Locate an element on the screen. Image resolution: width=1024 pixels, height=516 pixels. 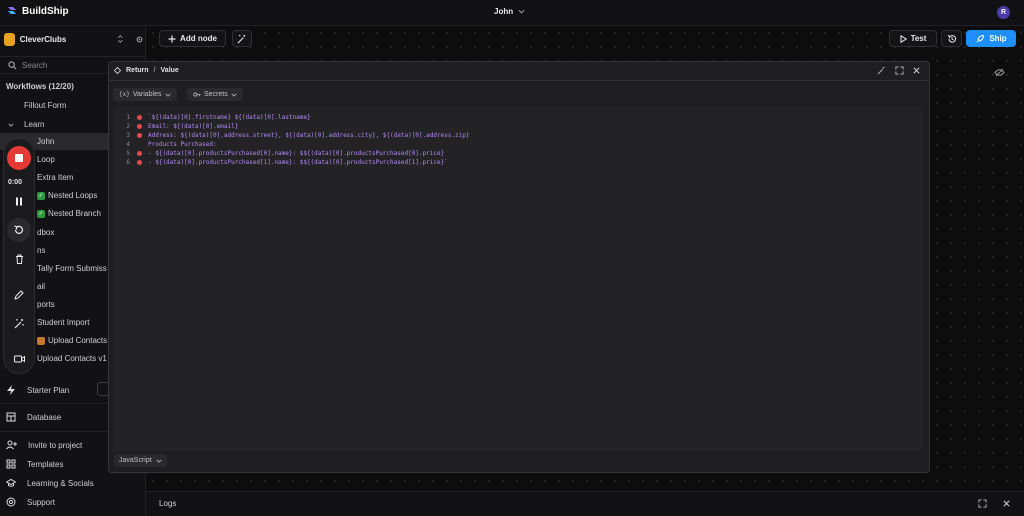
sidebar-item-label: Upload Contacts v1 is located at coordinates (72, 358).